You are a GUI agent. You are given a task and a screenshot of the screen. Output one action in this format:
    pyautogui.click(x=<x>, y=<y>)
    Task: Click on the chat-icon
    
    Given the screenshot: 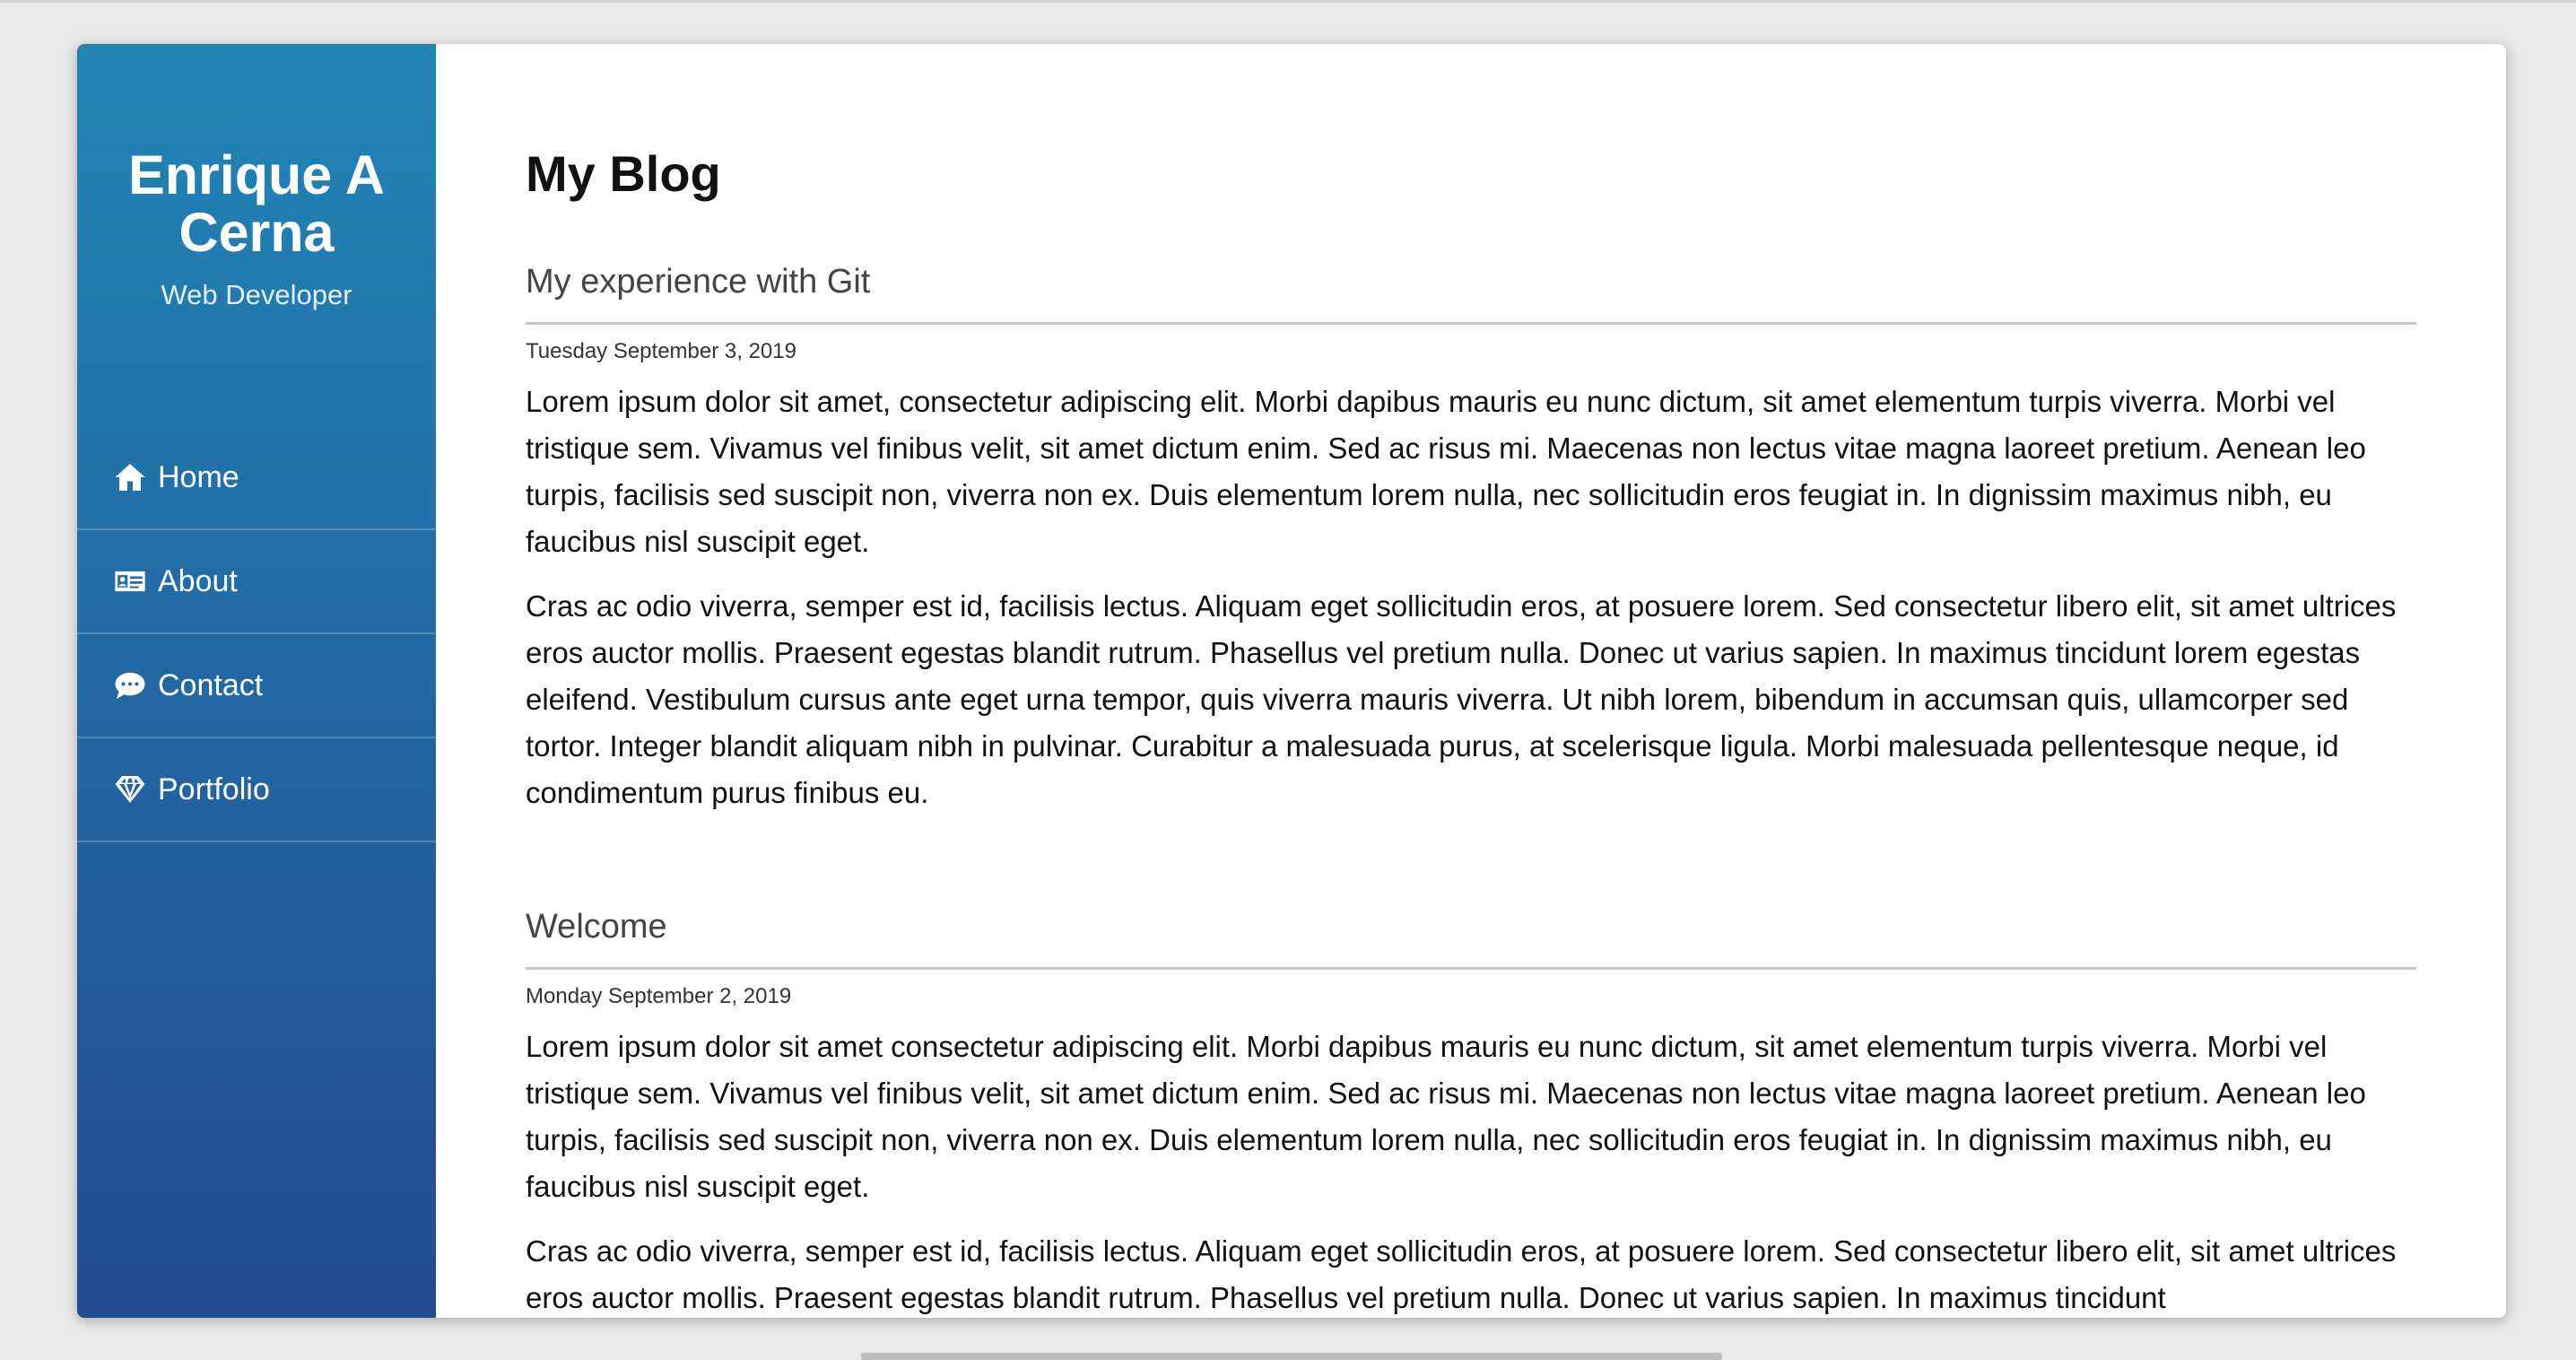 What is the action you would take?
    pyautogui.click(x=130, y=685)
    